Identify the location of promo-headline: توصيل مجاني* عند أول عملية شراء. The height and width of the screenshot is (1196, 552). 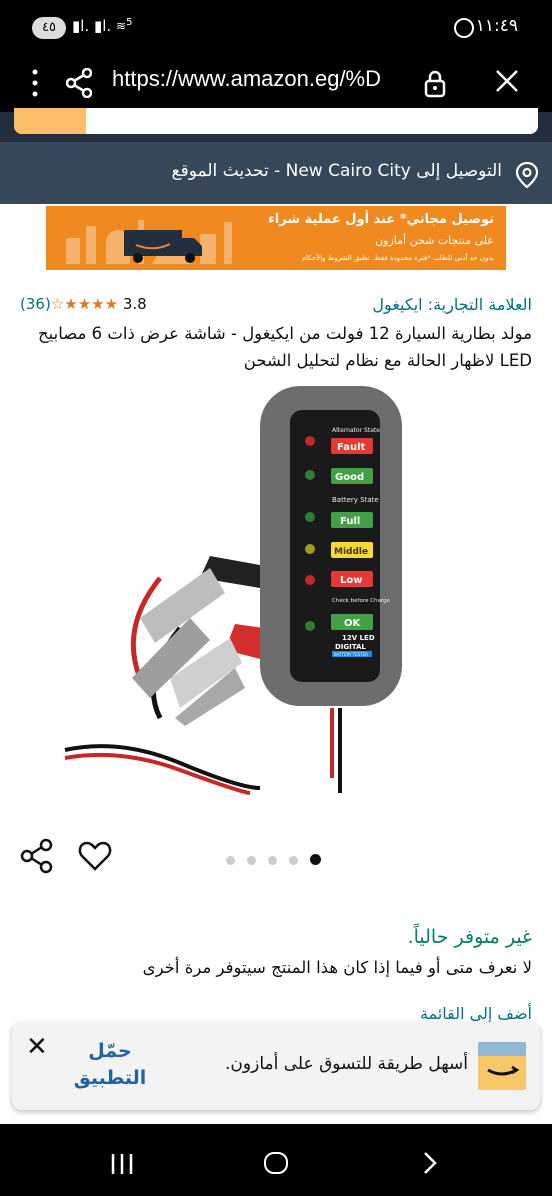
(381, 219).